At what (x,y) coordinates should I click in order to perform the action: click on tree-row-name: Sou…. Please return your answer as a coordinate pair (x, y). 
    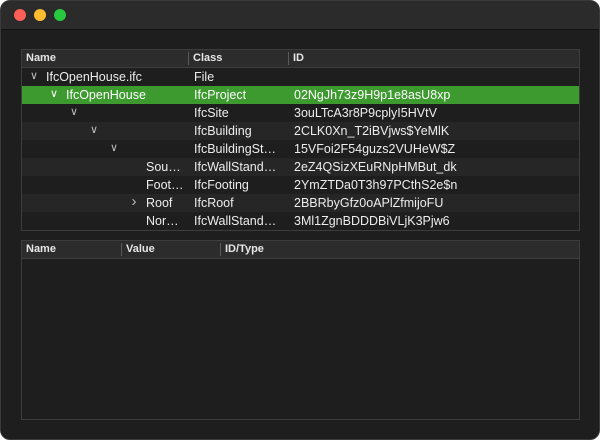
    Looking at the image, I should click on (163, 167).